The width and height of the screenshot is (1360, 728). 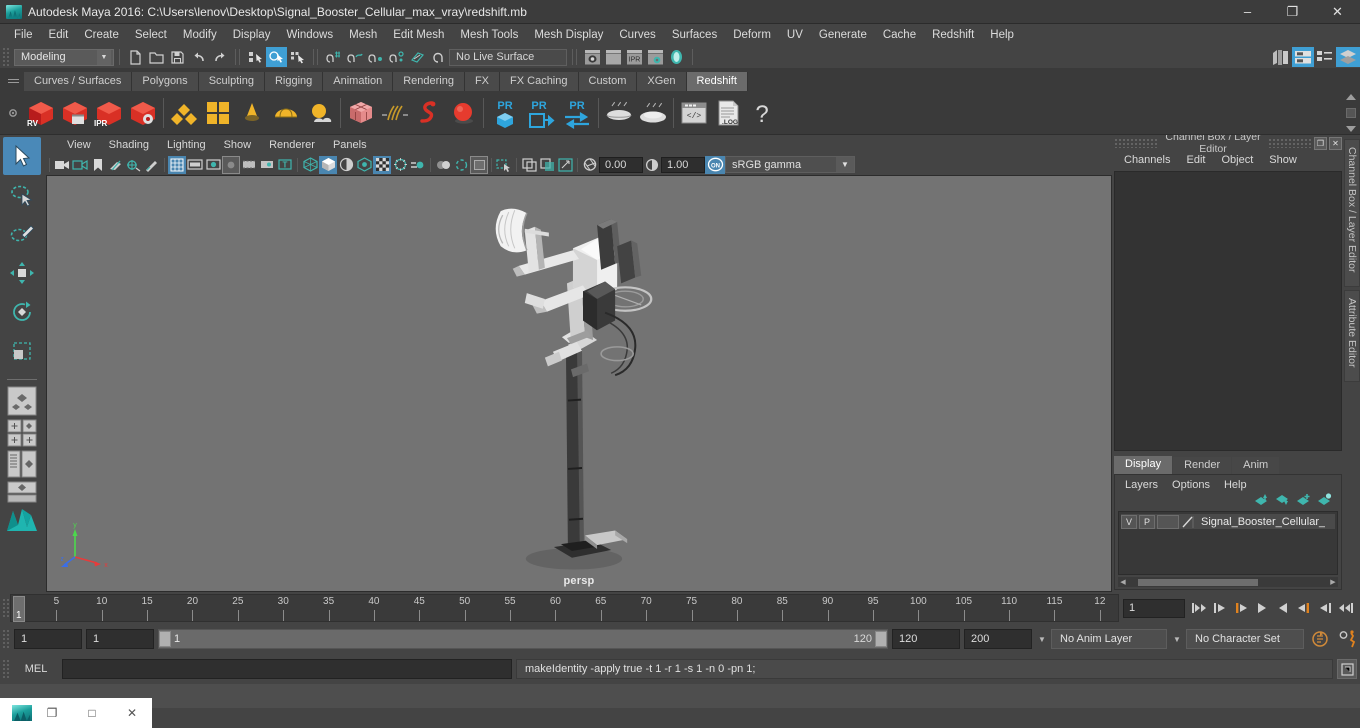 I want to click on menu-select: Select, so click(x=151, y=35).